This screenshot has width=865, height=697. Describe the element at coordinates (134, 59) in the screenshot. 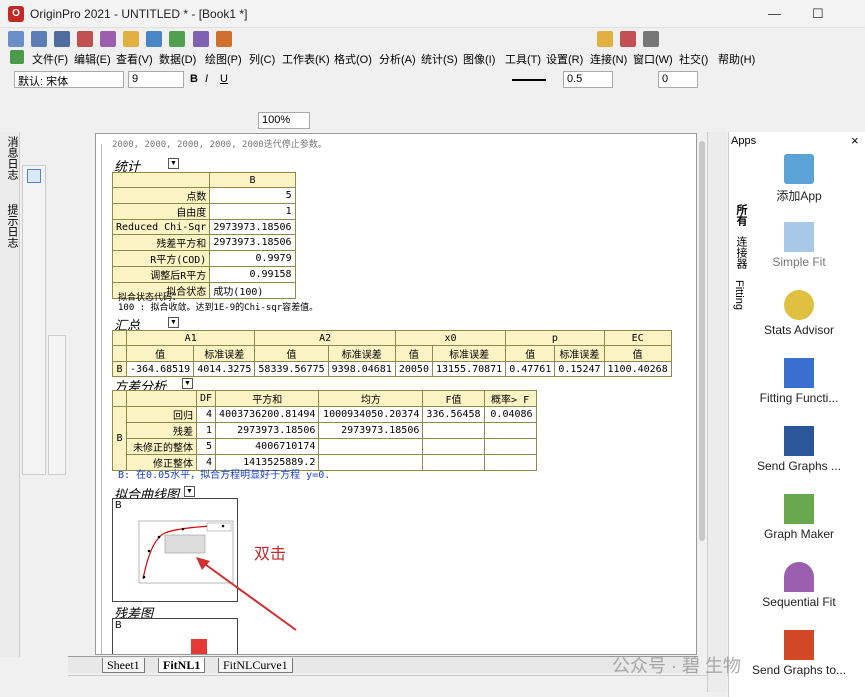

I see `menu-view: 查看(V)` at that location.